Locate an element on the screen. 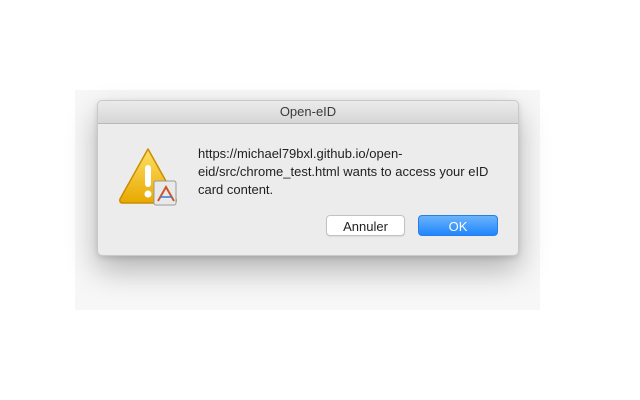 The image size is (640, 400). warning-icon is located at coordinates (150, 177).